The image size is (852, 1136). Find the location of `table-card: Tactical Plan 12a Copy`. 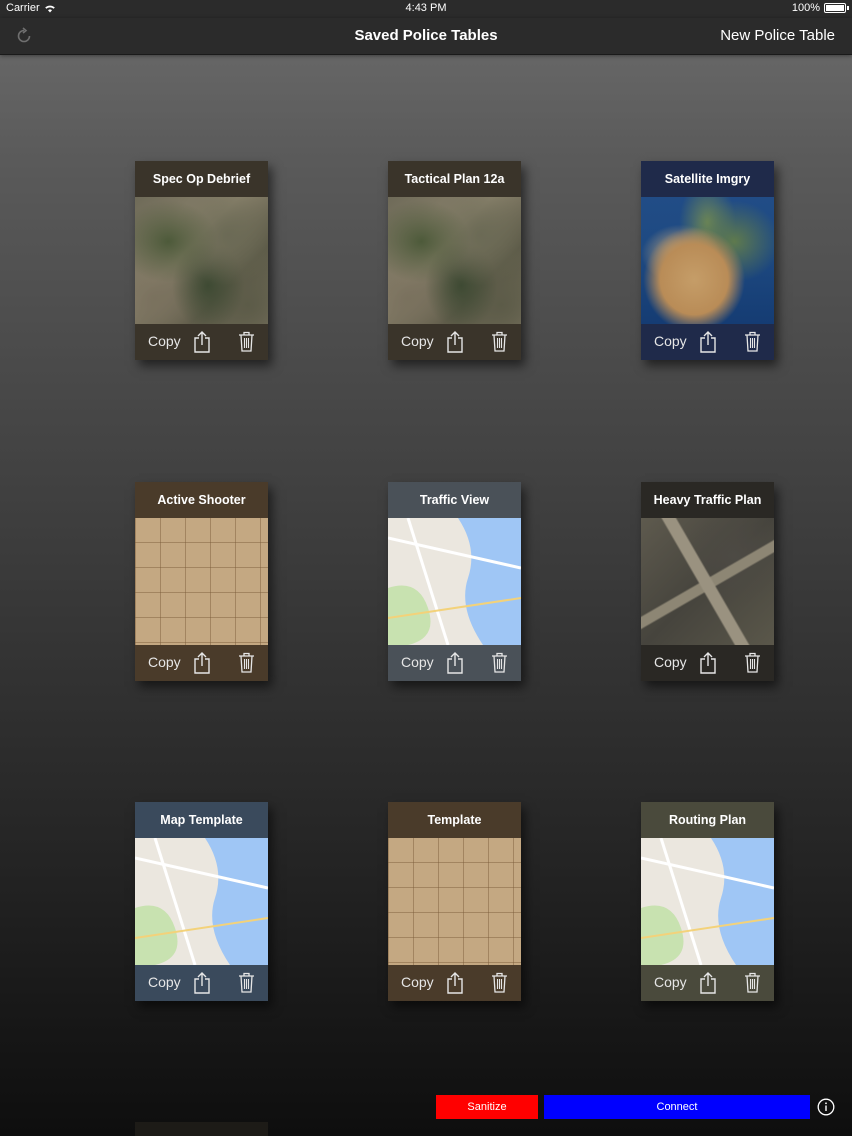

table-card: Tactical Plan 12a Copy is located at coordinates (454, 260).